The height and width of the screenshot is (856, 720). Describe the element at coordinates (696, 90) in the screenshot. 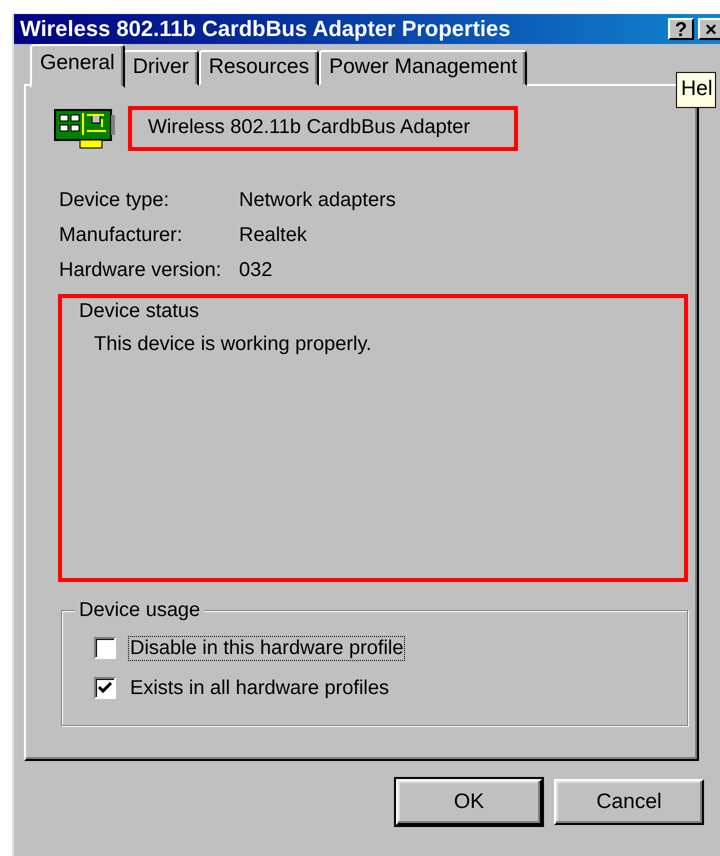

I see `tooltip: Hel` at that location.